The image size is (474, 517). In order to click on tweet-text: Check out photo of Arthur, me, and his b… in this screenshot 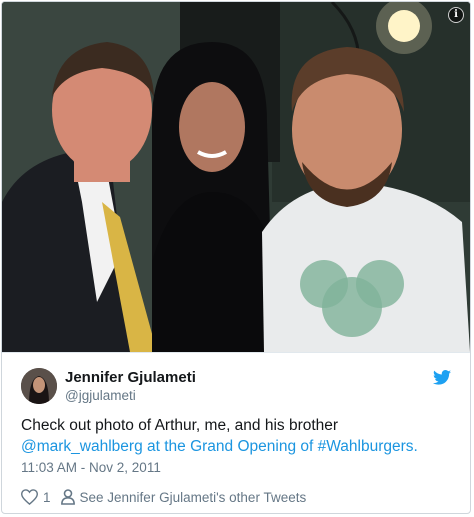, I will do `click(236, 436)`.